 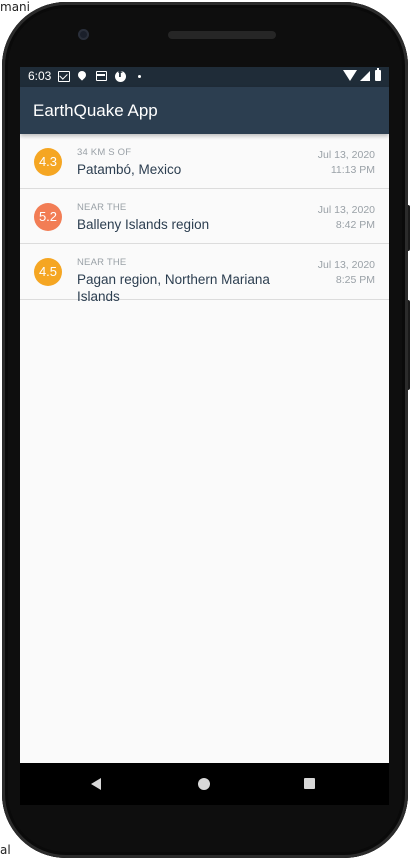 I want to click on home-icon, so click(x=204, y=784).